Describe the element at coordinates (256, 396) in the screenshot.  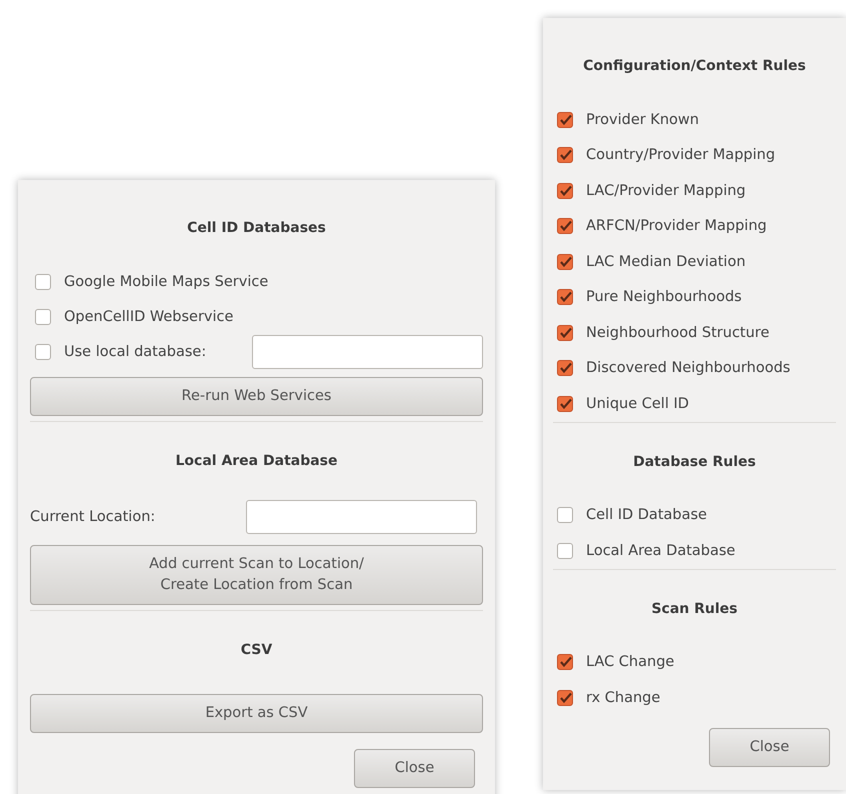
I see `action-button: Re-run Web Services` at that location.